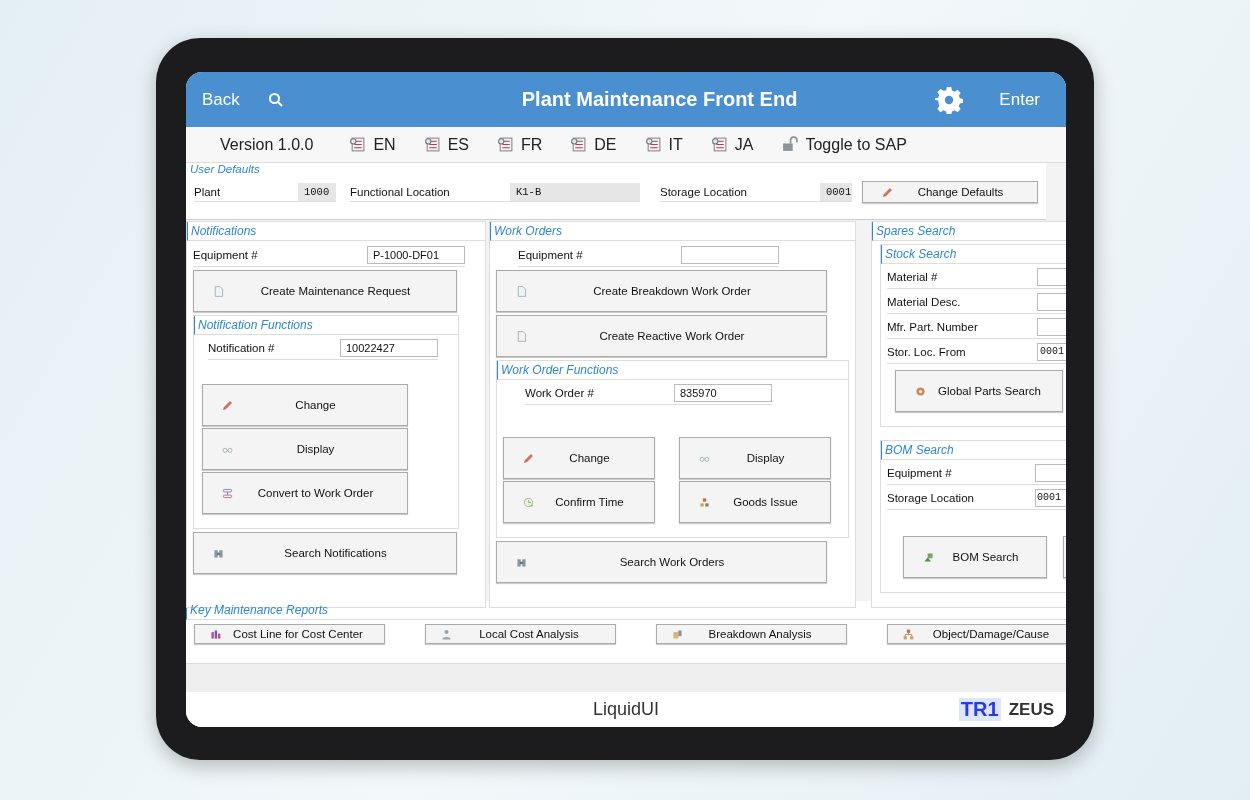 This screenshot has height=800, width=1250. Describe the element at coordinates (305, 493) in the screenshot. I see `action-button: Convert to Work Order` at that location.